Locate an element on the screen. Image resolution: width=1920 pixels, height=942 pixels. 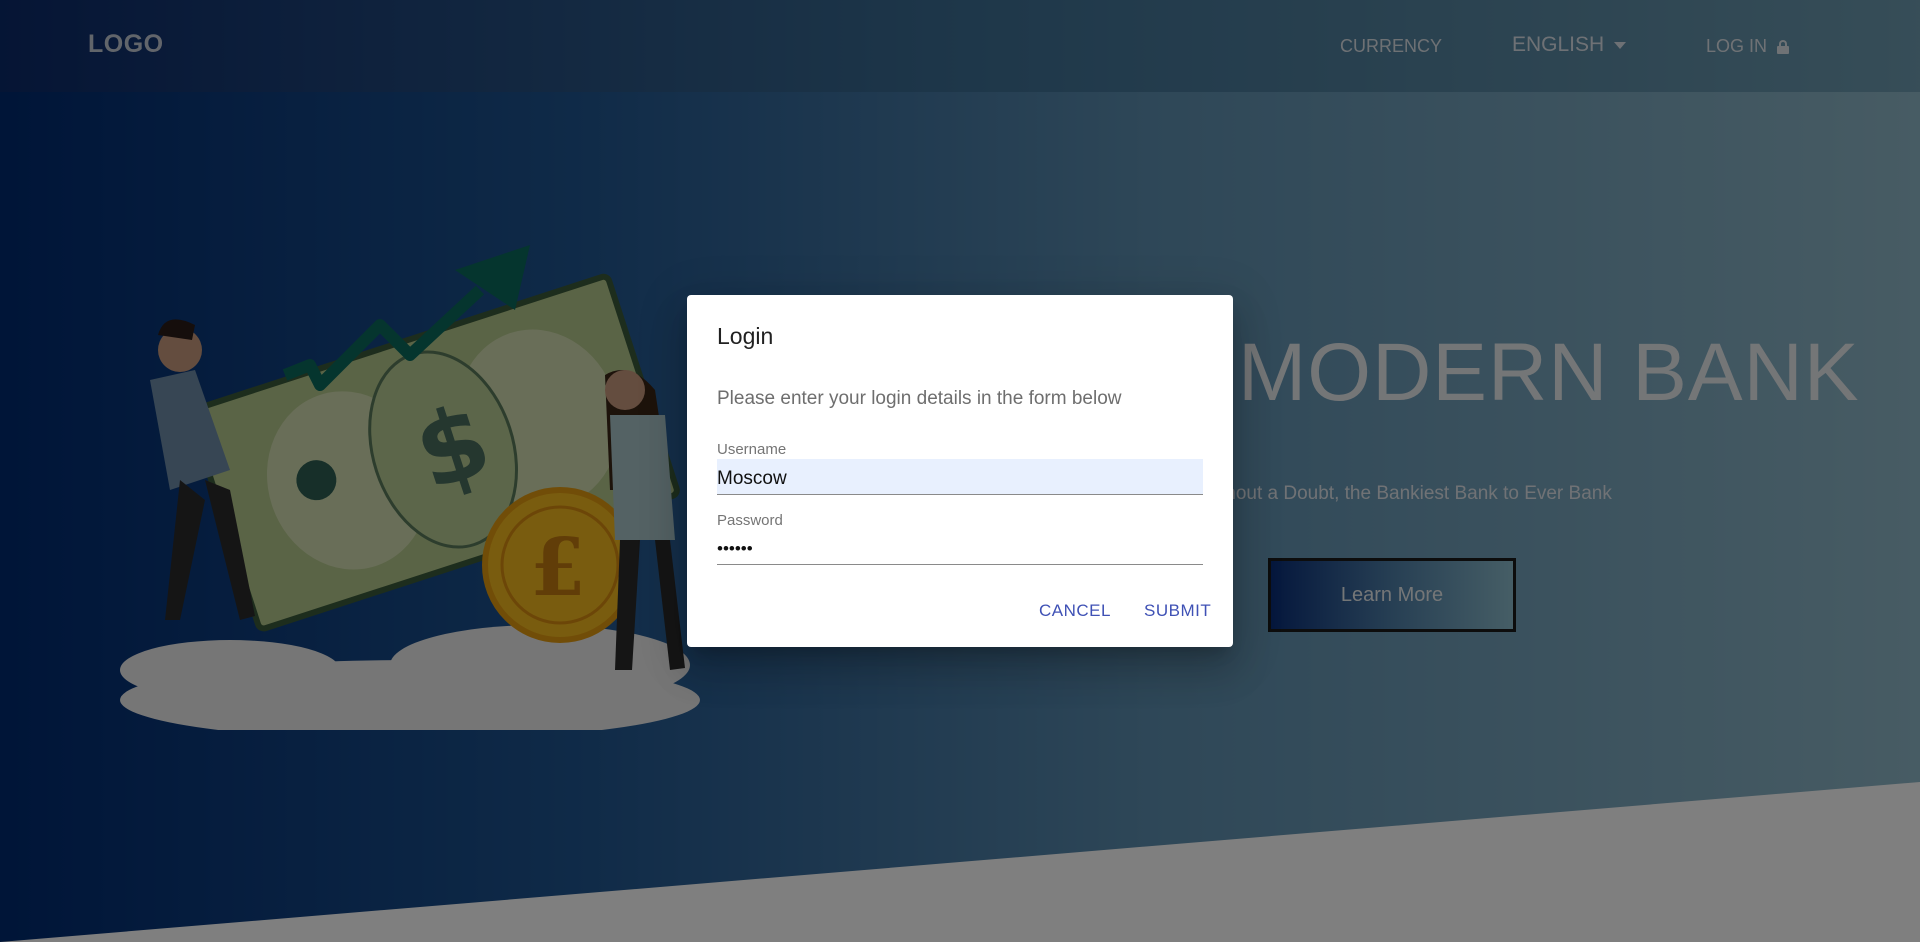
password-label: Password is located at coordinates (750, 520).